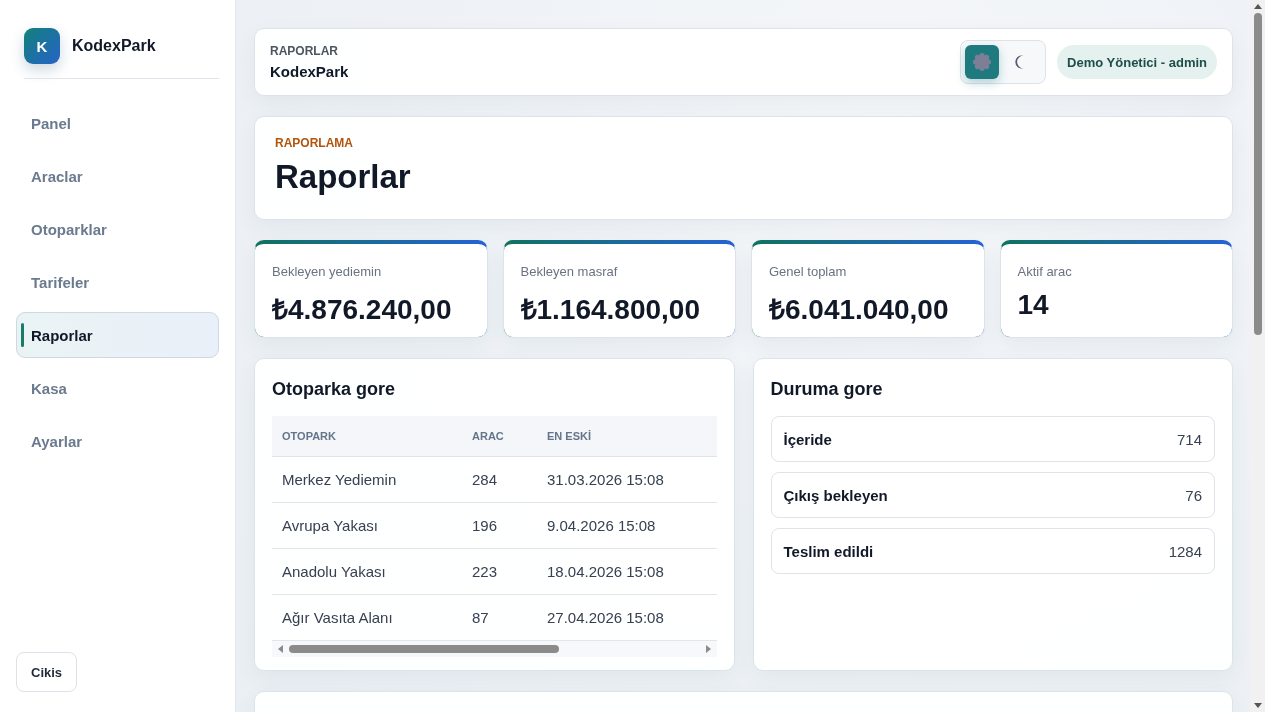 This screenshot has height=712, width=1265. I want to click on stat-label: Genel toplam, so click(808, 271).